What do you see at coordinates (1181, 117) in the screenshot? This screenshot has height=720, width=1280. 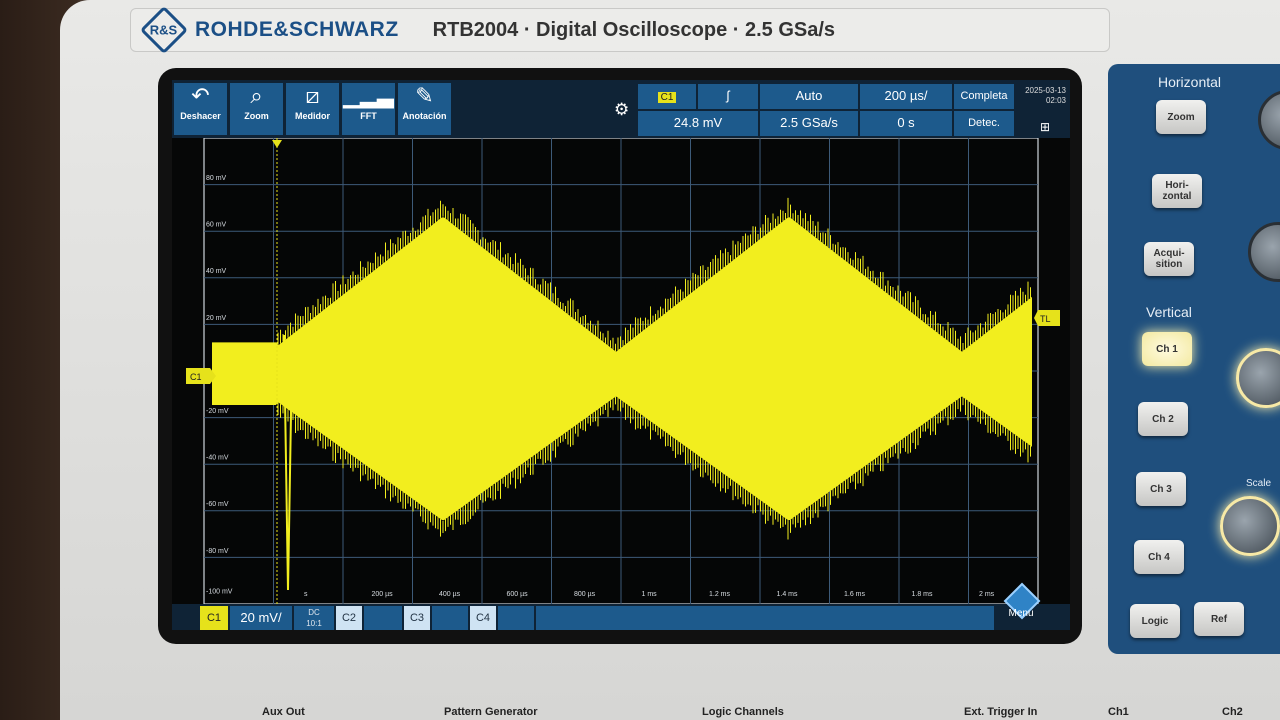 I see `zoom-key: Zoom` at bounding box center [1181, 117].